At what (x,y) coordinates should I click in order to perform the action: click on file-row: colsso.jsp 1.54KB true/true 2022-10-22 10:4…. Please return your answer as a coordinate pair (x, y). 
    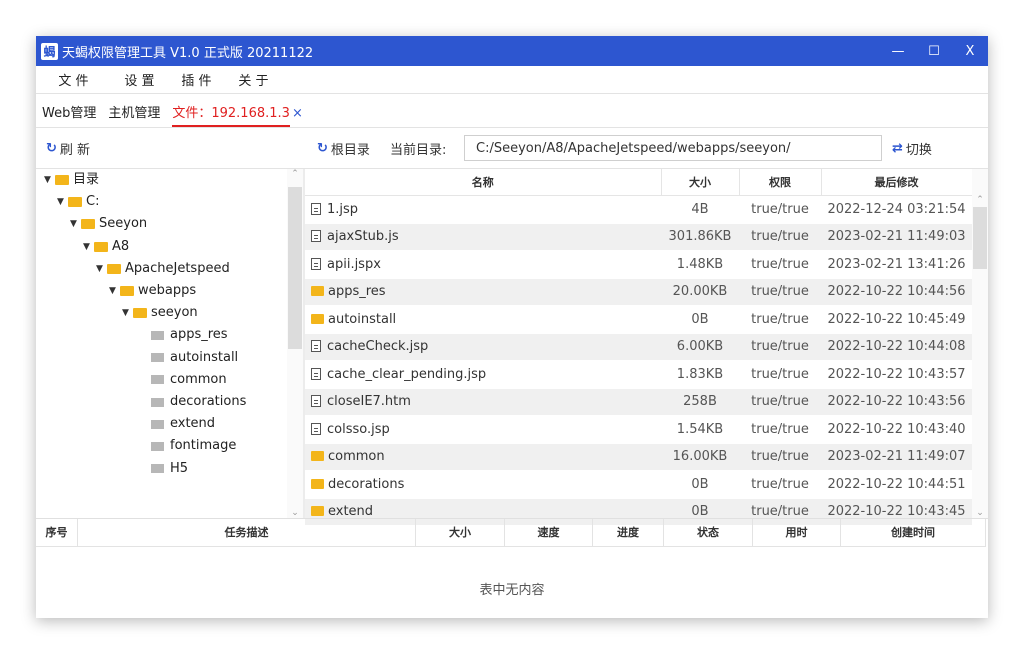
    Looking at the image, I should click on (638, 429).